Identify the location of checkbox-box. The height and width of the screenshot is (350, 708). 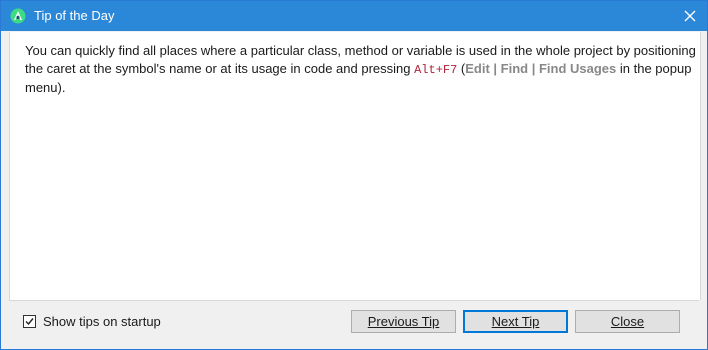
(29, 321).